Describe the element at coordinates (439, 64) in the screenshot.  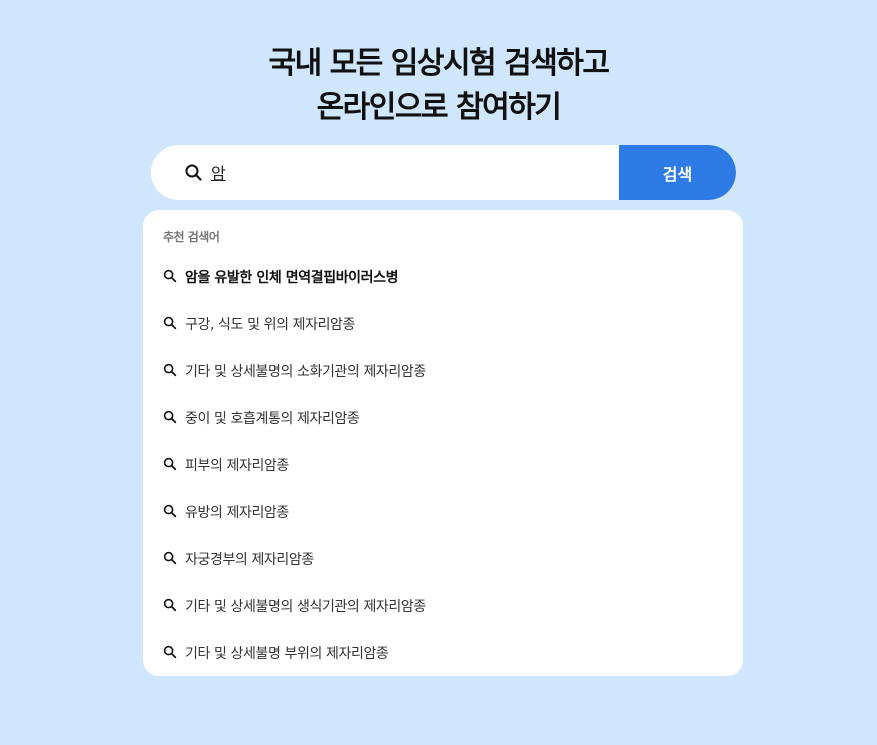
I see `headline-line-1: 국내 모든 임상시험 검색하고` at that location.